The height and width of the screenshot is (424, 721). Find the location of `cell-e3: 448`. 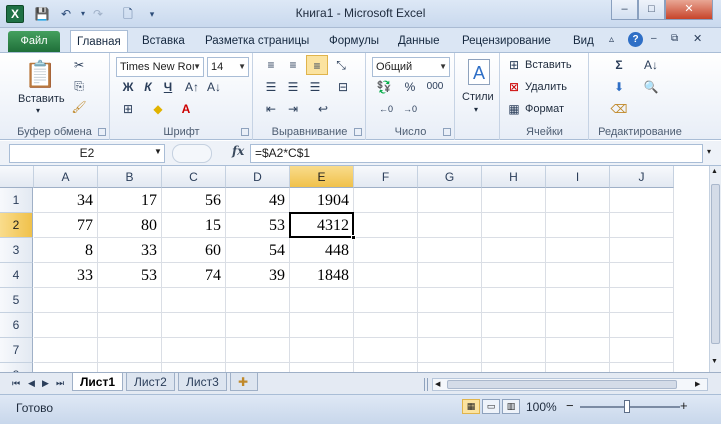

cell-e3: 448 is located at coordinates (322, 250).